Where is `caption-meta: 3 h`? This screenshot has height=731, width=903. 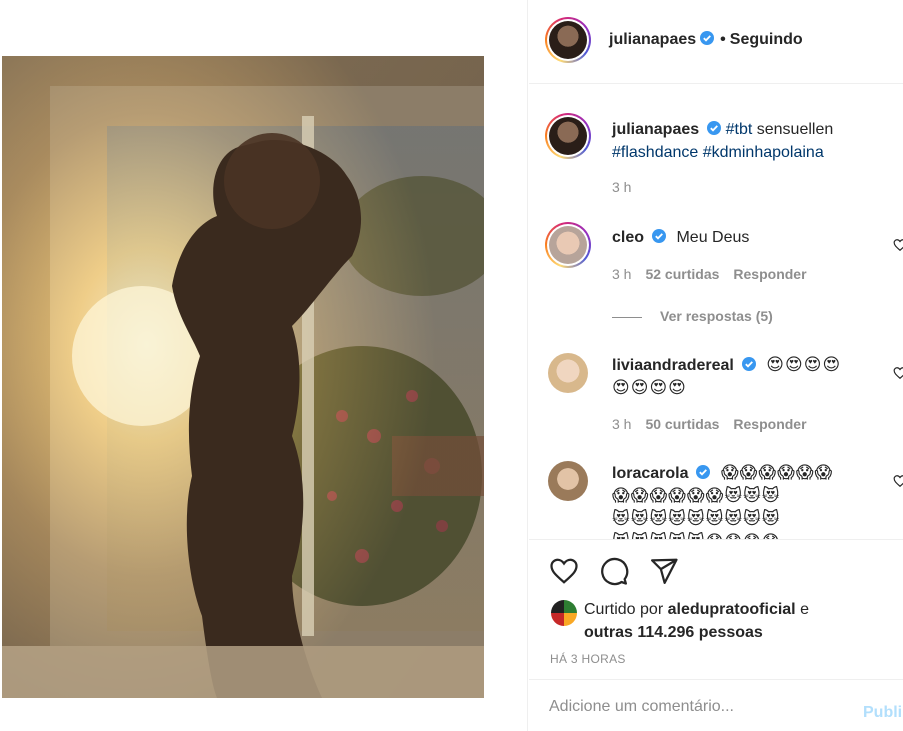 caption-meta: 3 h is located at coordinates (628, 187).